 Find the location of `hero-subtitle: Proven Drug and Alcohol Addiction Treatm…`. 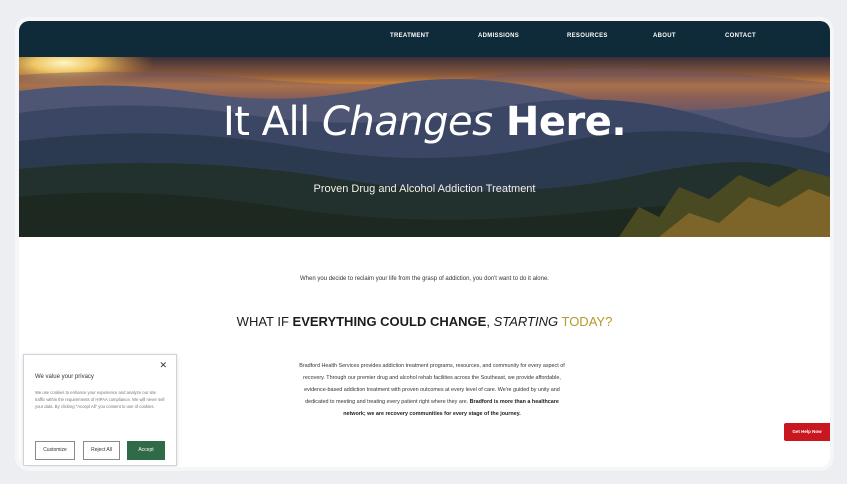

hero-subtitle: Proven Drug and Alcohol Addiction Treatm… is located at coordinates (424, 189).